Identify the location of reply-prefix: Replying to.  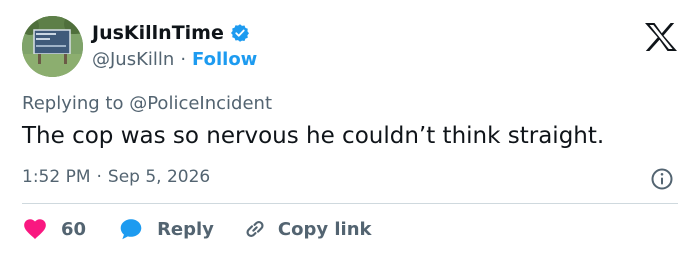
(73, 103).